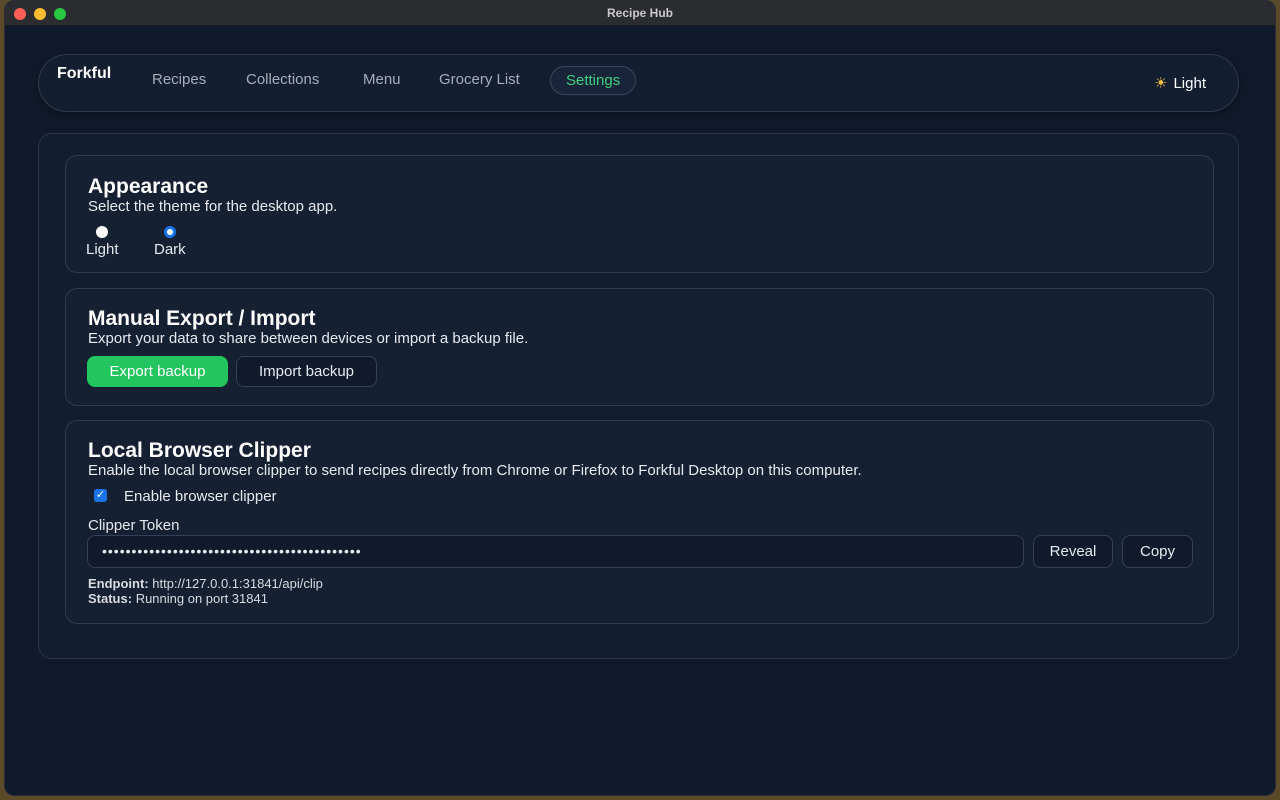 The image size is (1280, 800). What do you see at coordinates (1073, 551) in the screenshot?
I see `reveal-token-button: Reveal` at bounding box center [1073, 551].